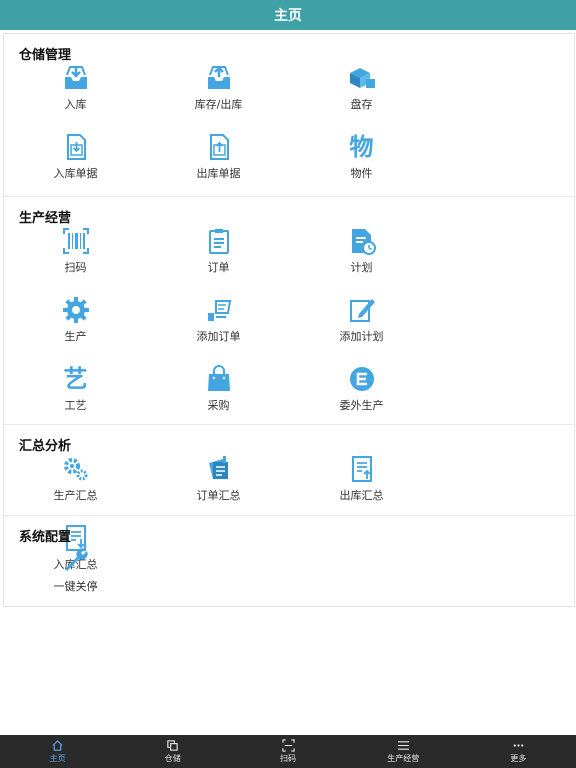 This screenshot has width=576, height=768. I want to click on tab-bar: 主页 仓储 扫码 生产经营 更多, so click(288, 751).